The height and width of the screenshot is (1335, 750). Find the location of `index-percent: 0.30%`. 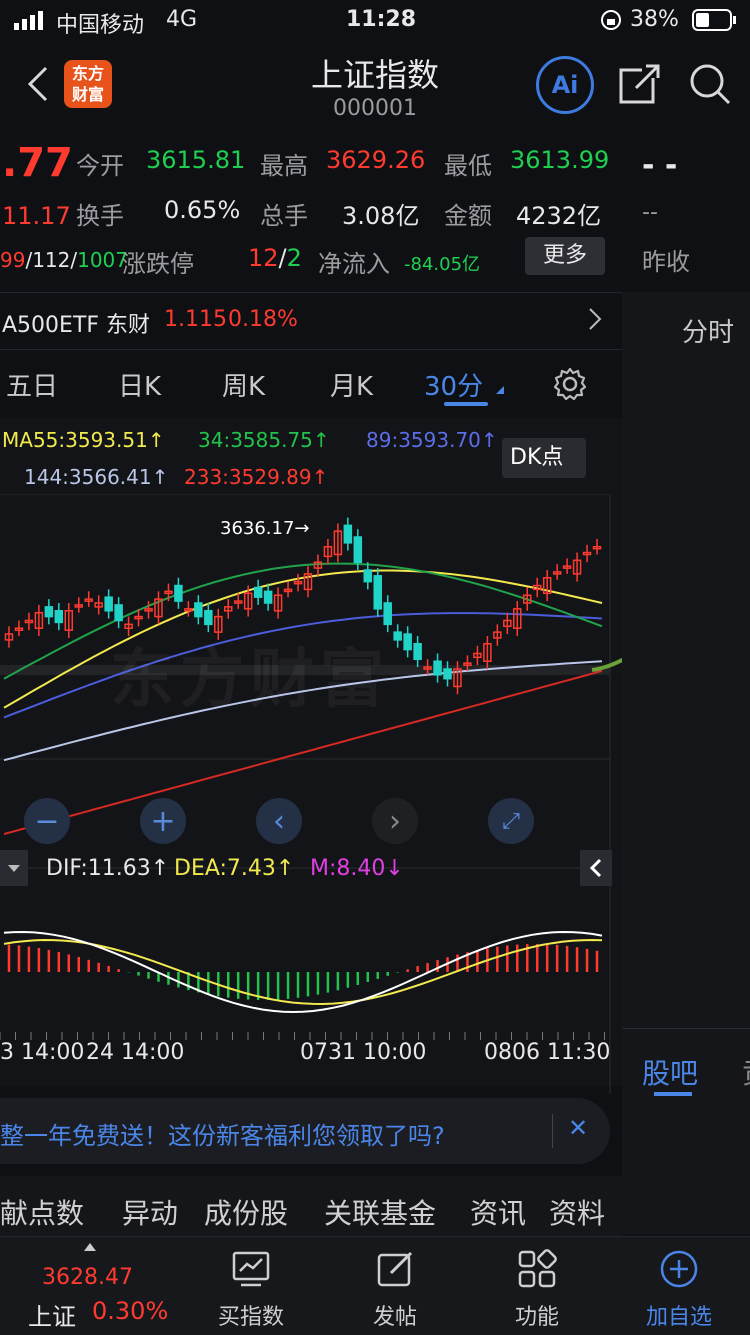

index-percent: 0.30% is located at coordinates (130, 1311).